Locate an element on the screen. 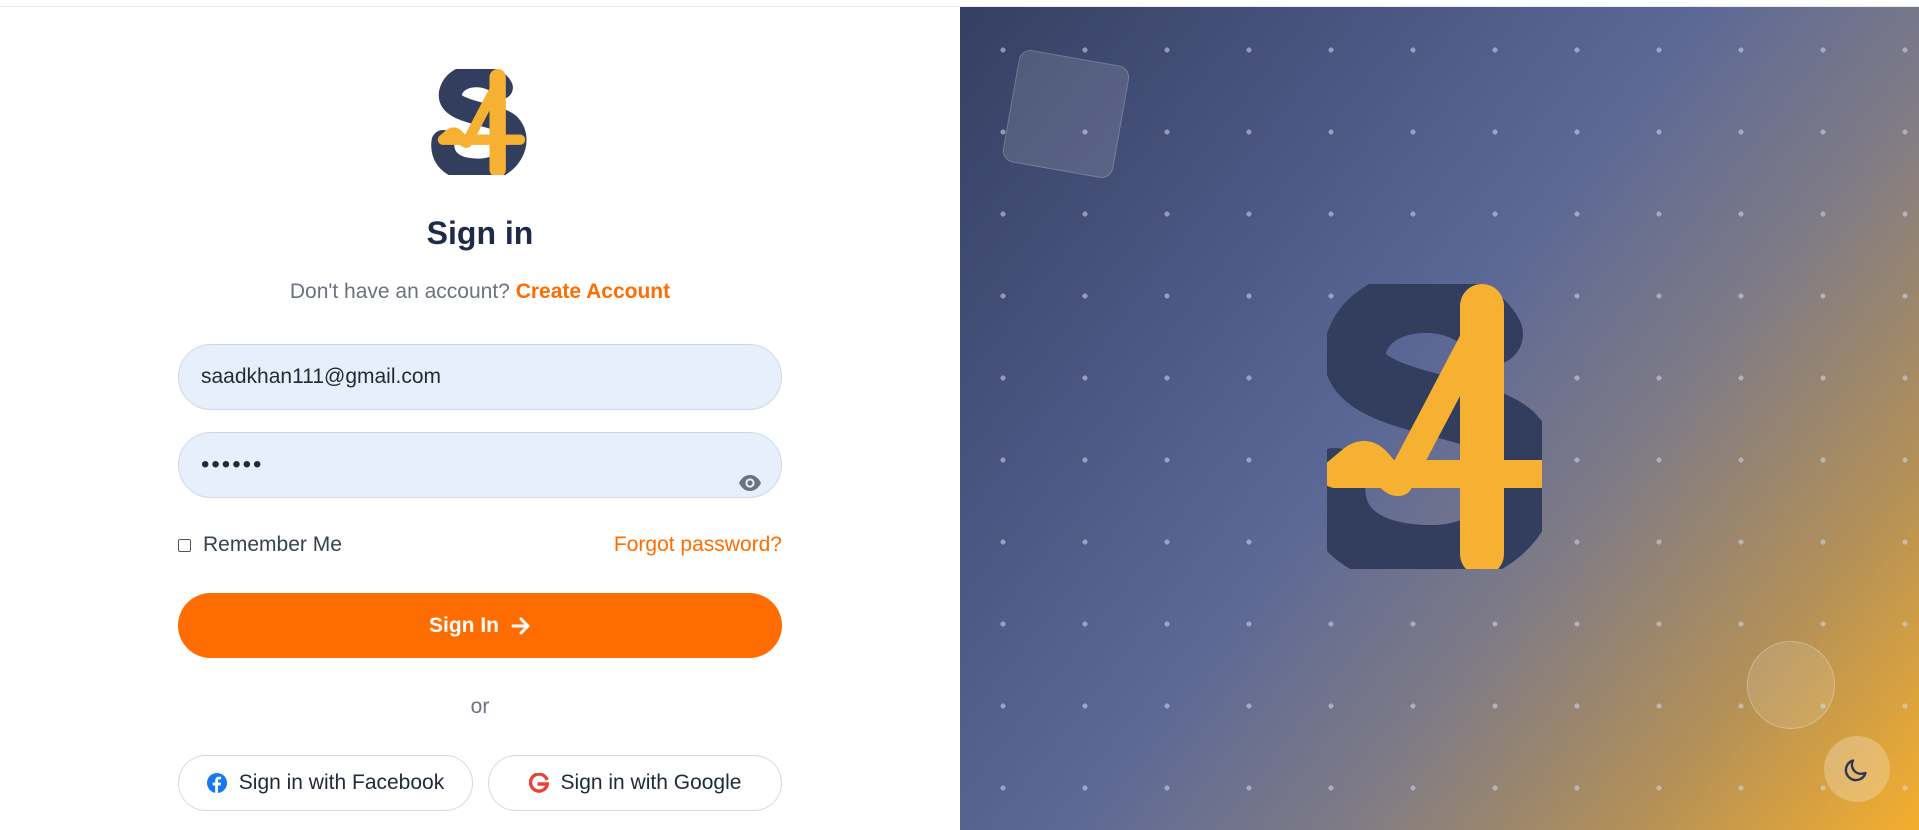  password-field is located at coordinates (480, 465).